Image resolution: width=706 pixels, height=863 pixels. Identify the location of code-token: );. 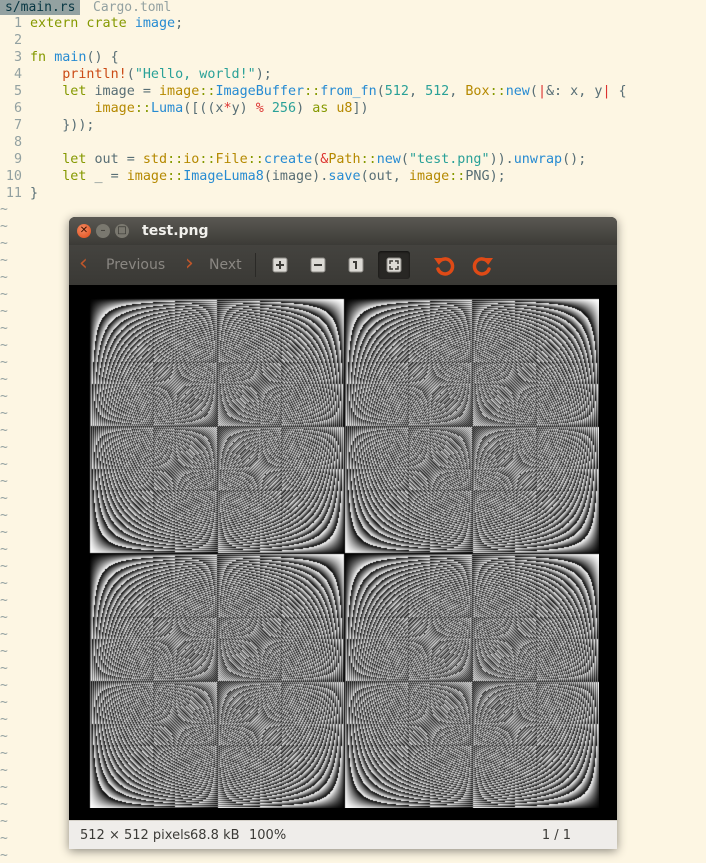
(497, 176).